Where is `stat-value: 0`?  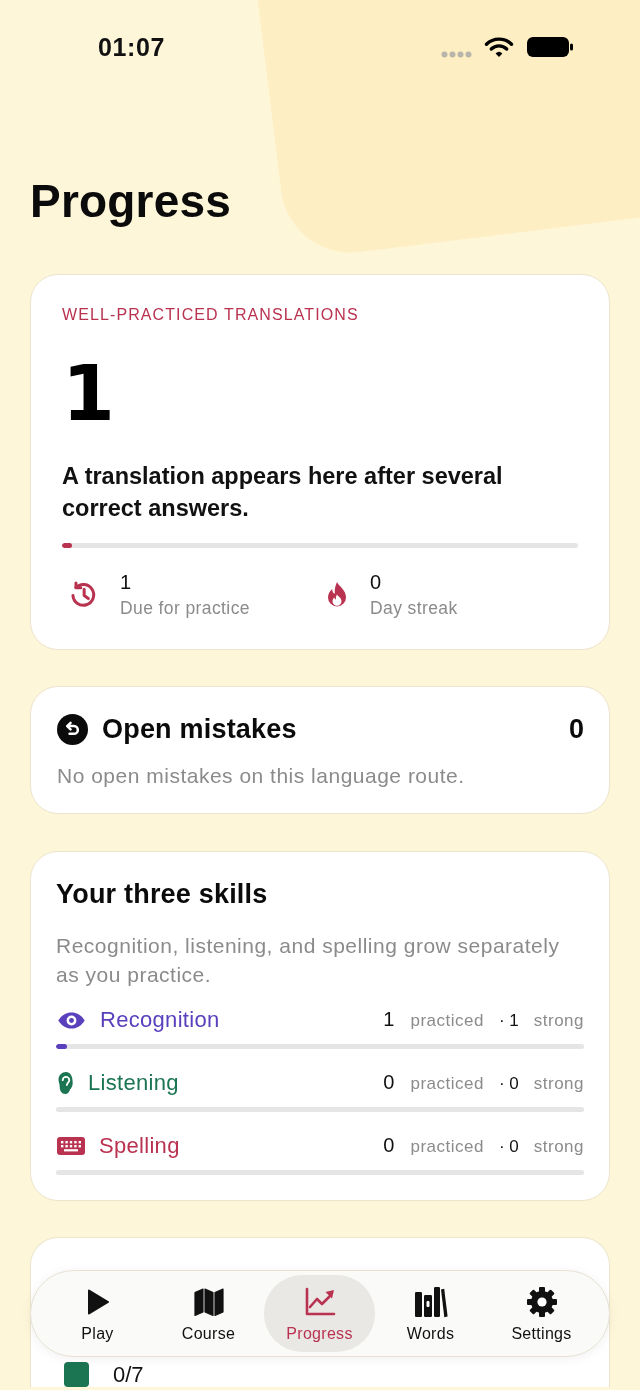
stat-value: 0 is located at coordinates (376, 582).